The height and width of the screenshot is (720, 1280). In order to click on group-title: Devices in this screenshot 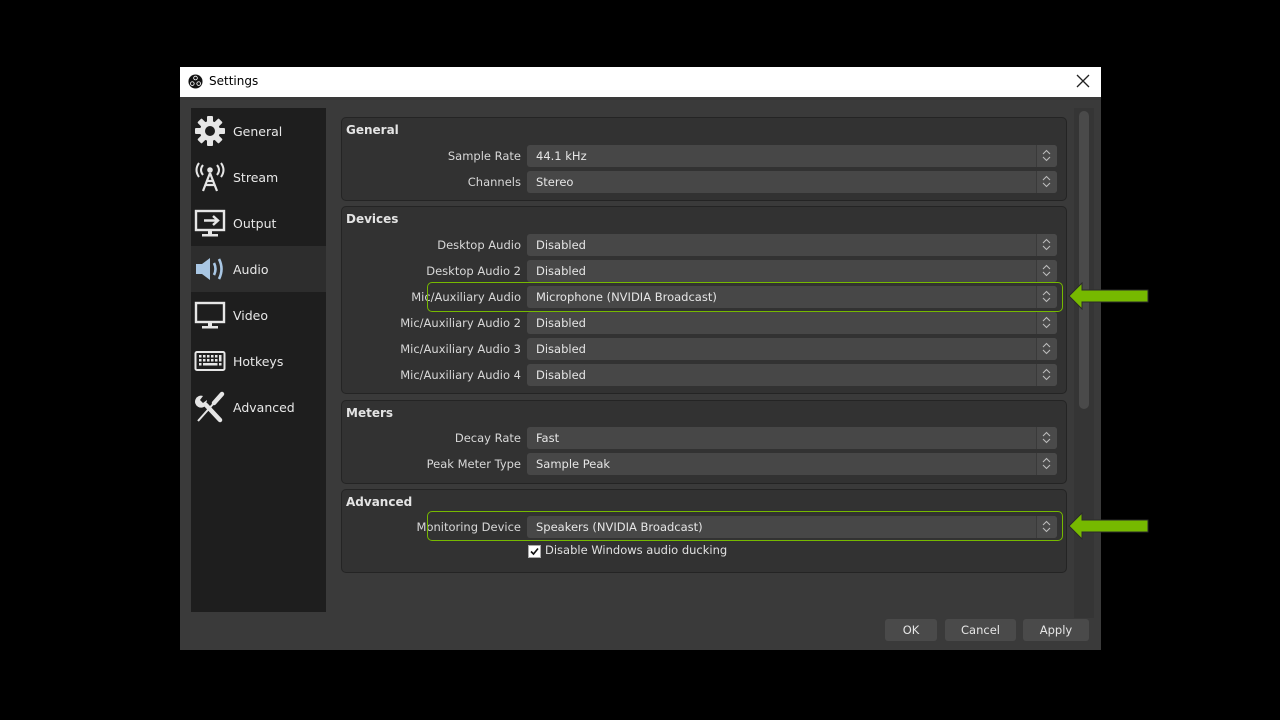, I will do `click(372, 219)`.